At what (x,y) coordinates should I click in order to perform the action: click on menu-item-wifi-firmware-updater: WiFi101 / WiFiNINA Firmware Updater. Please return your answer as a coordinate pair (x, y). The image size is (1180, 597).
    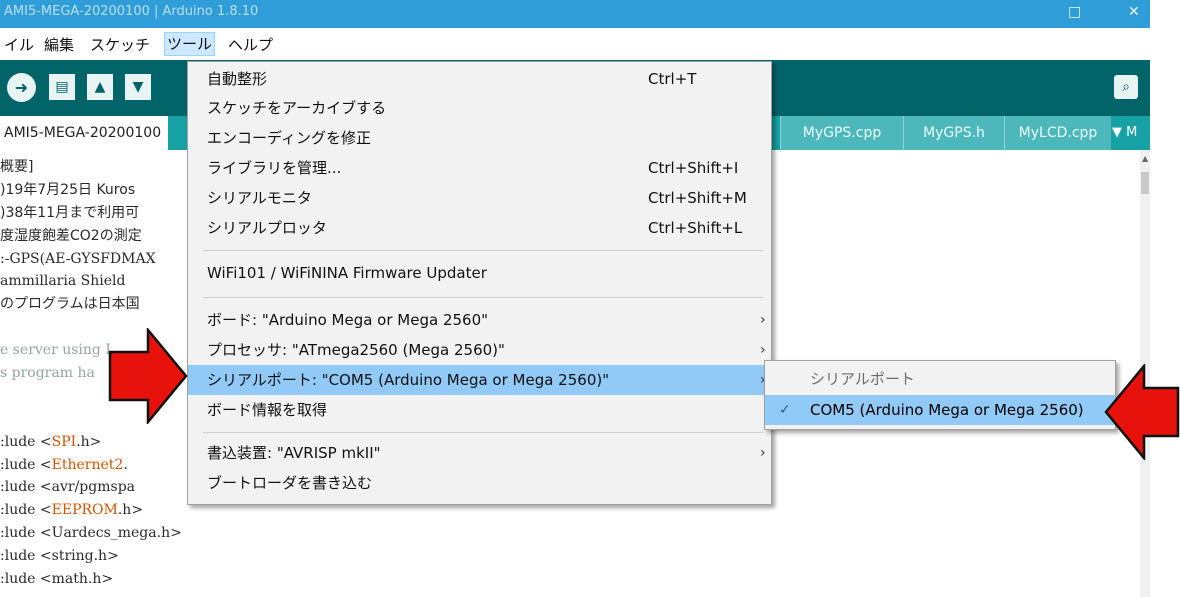
    Looking at the image, I should click on (479, 273).